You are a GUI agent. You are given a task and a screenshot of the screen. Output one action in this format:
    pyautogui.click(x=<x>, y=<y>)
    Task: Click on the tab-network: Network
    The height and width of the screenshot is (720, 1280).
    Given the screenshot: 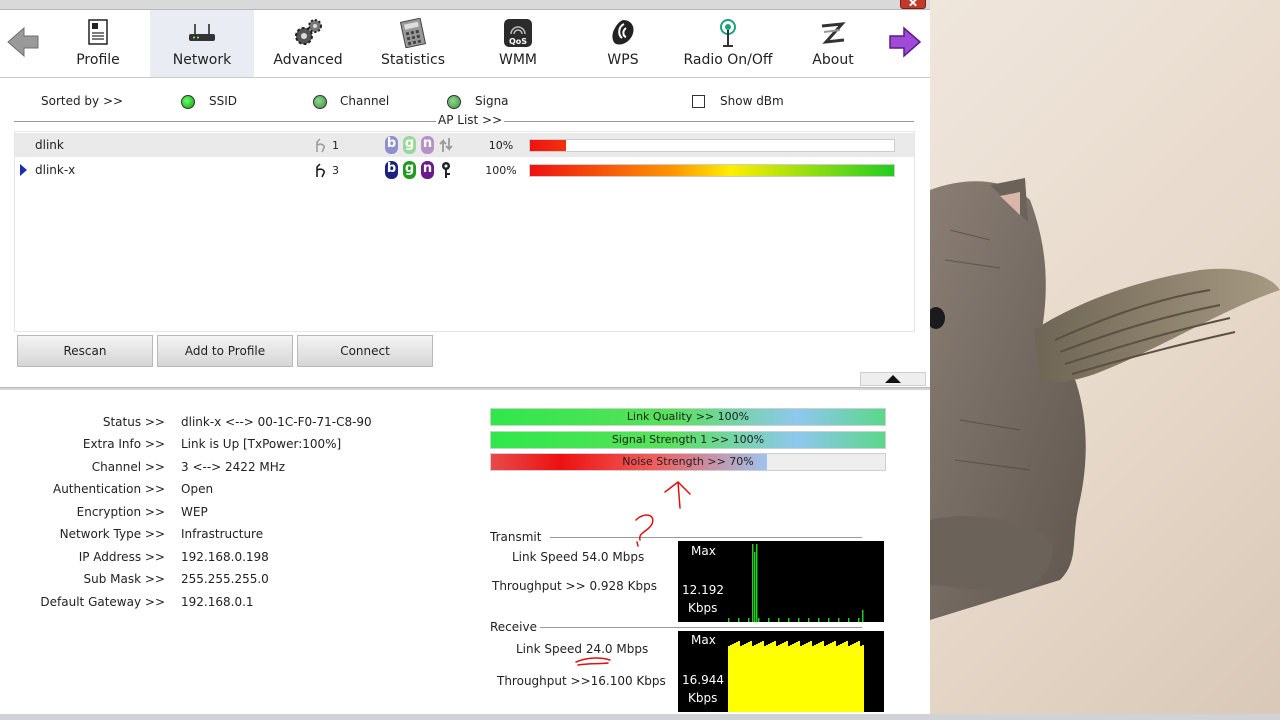 What is the action you would take?
    pyautogui.click(x=202, y=43)
    